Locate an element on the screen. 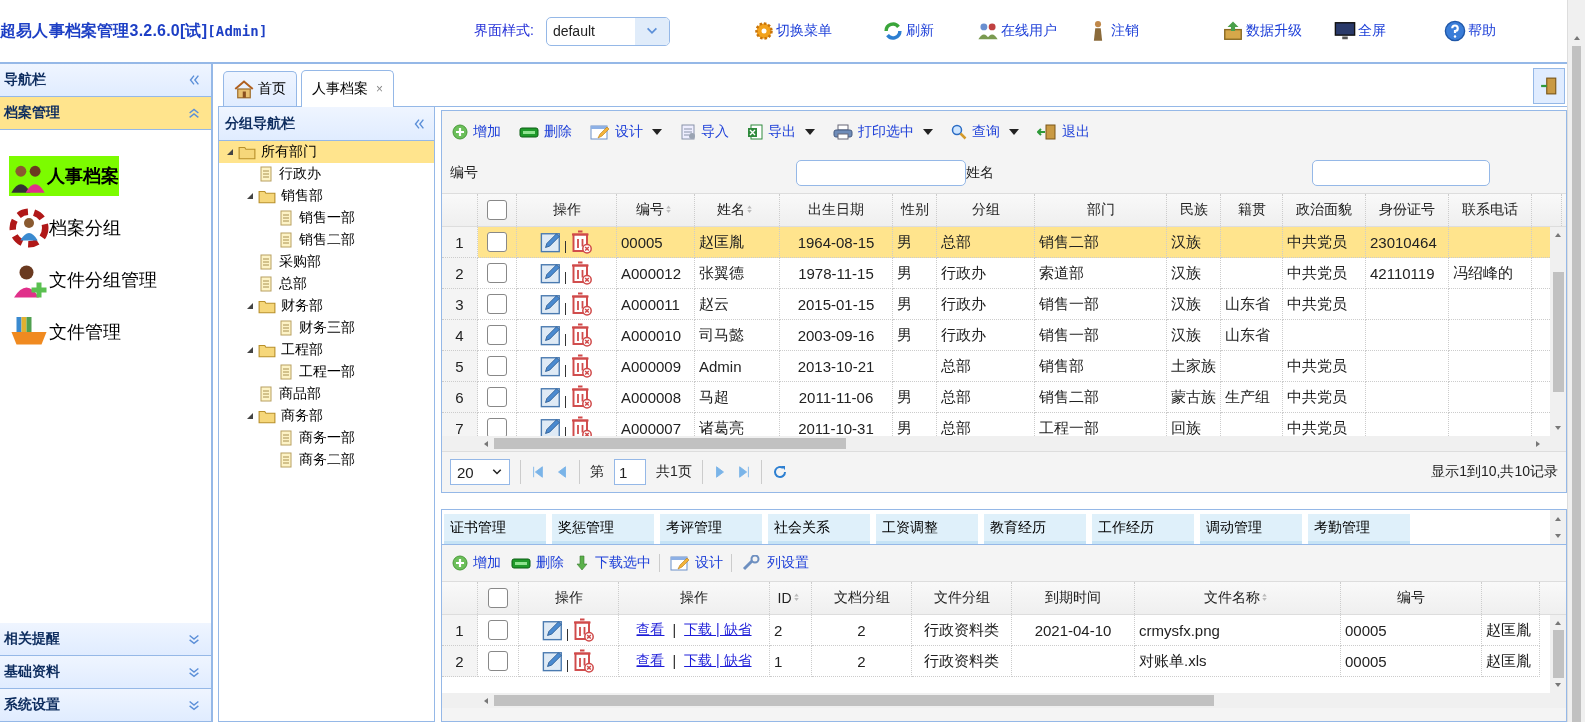 Image resolution: width=1585 pixels, height=722 pixels. tab: 工作经历 is located at coordinates (1143, 529).